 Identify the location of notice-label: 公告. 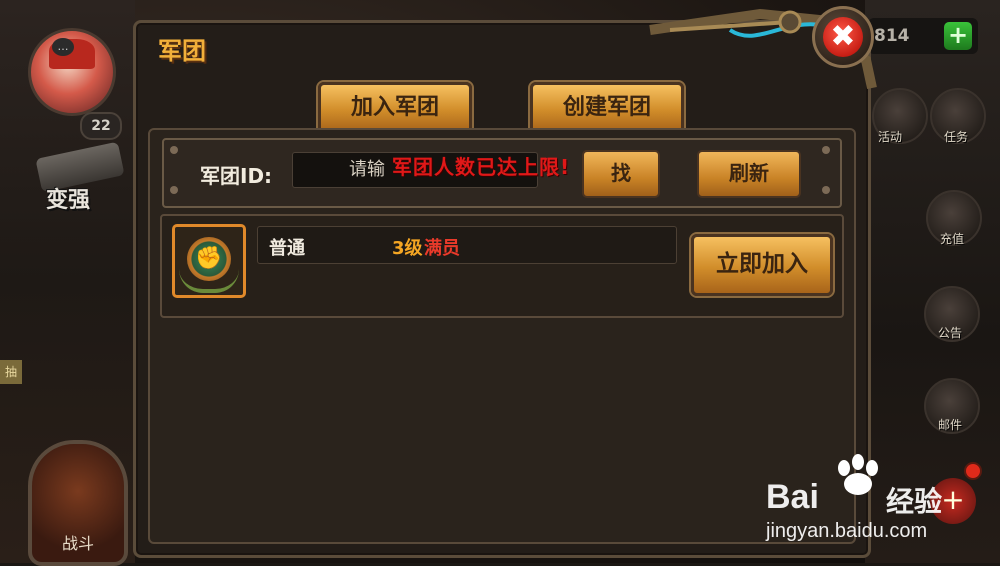
(949, 333).